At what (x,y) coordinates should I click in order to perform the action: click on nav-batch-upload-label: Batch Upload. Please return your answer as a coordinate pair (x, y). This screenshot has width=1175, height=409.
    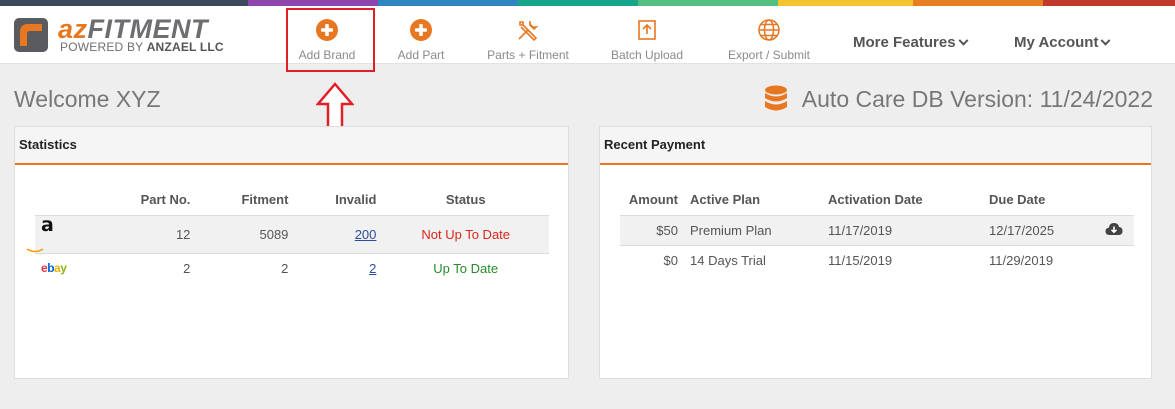
    Looking at the image, I should click on (647, 55).